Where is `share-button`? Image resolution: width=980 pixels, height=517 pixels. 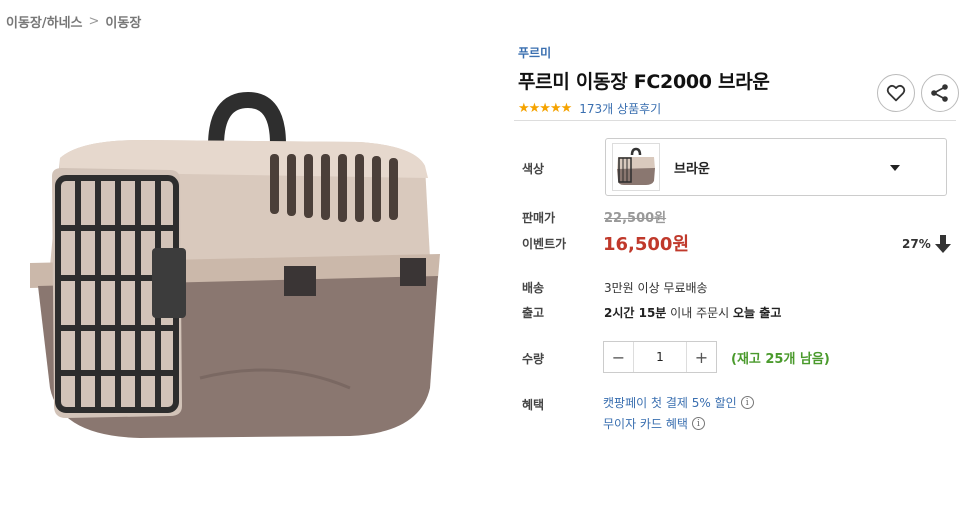 share-button is located at coordinates (940, 93).